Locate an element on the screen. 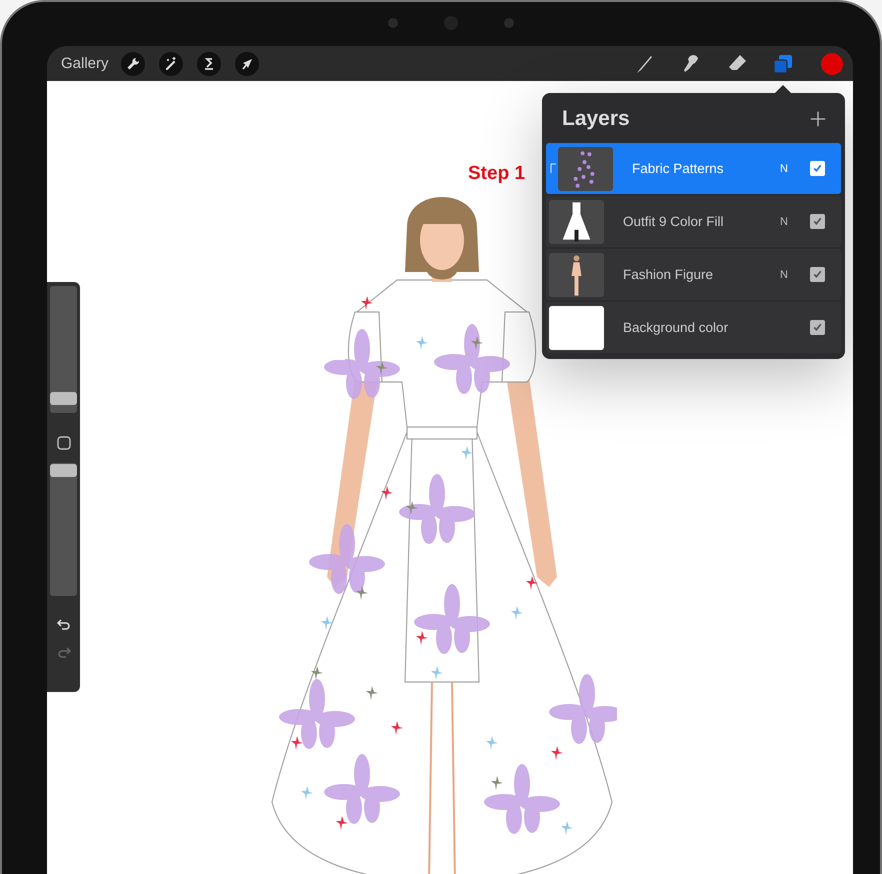 The width and height of the screenshot is (882, 874). selection-icon is located at coordinates (208, 64).